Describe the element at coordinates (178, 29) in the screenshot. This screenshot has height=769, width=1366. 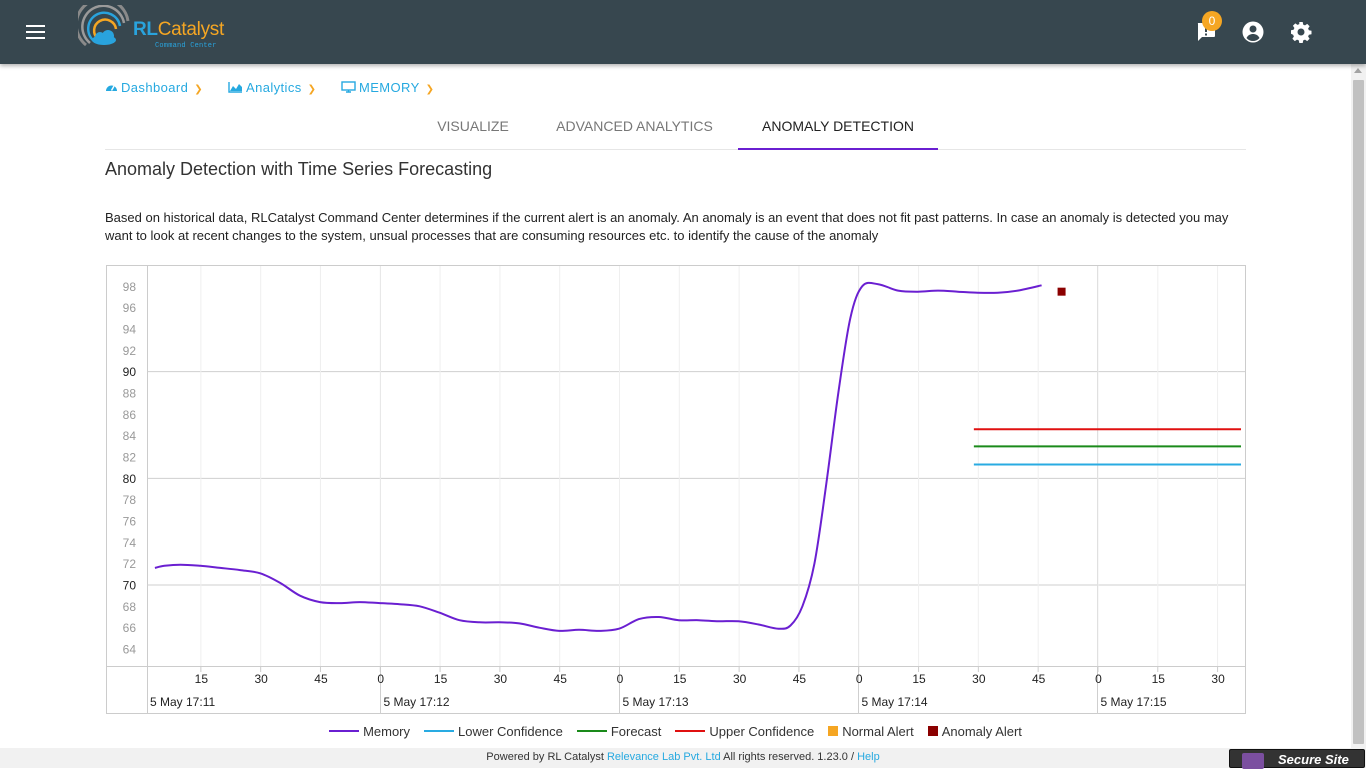
I see `logo-wordmark: RLCatalyst` at that location.